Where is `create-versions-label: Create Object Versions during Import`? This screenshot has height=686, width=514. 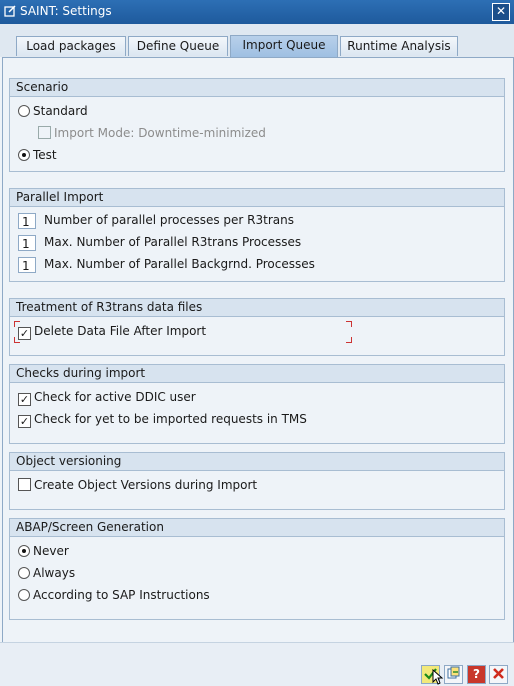
create-versions-label: Create Object Versions during Import is located at coordinates (146, 485).